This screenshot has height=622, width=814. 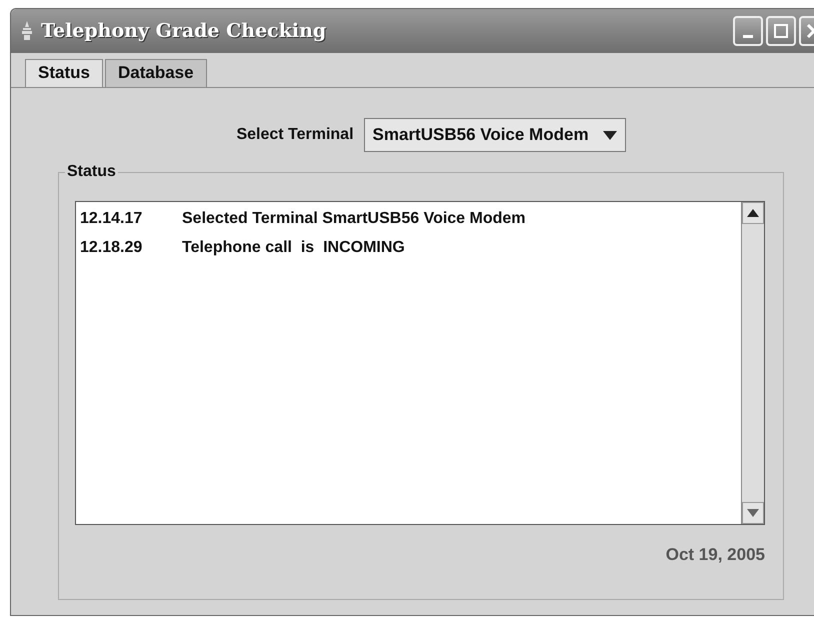 What do you see at coordinates (155, 73) in the screenshot?
I see `tab: Database` at bounding box center [155, 73].